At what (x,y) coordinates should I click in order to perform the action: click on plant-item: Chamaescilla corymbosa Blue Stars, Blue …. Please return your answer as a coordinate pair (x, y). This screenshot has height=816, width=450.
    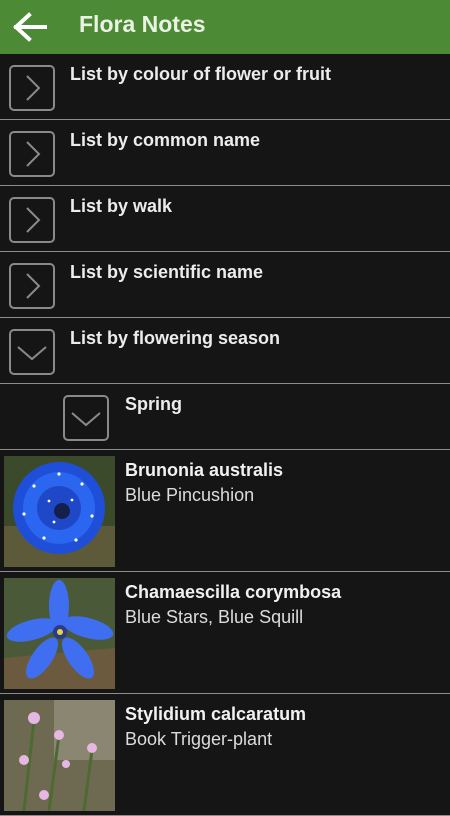
    Looking at the image, I should click on (225, 633).